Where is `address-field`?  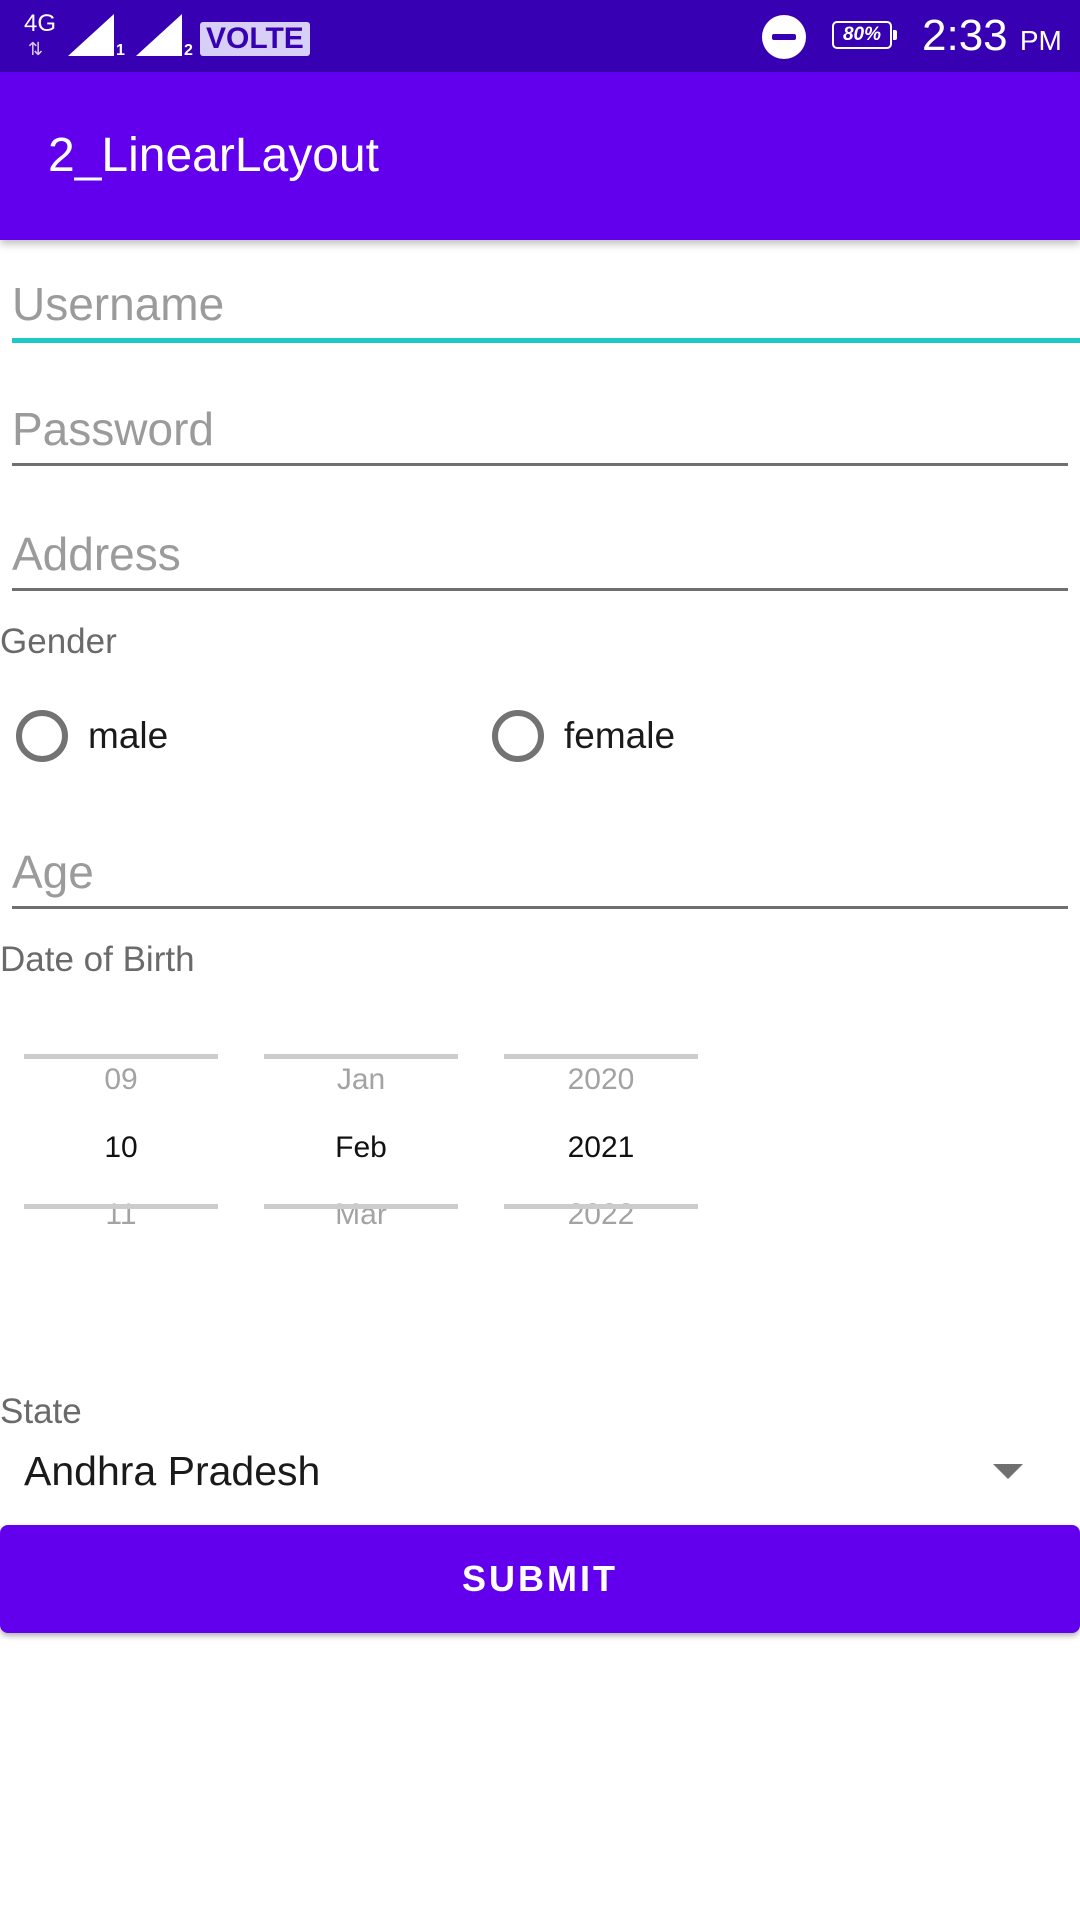 address-field is located at coordinates (540, 555).